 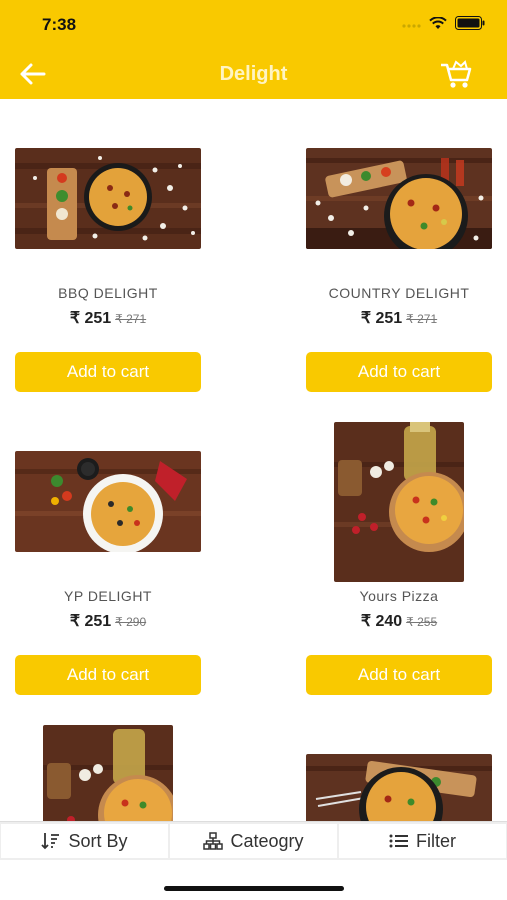 What do you see at coordinates (108, 596) in the screenshot?
I see `product-name: YP DELIGHT` at bounding box center [108, 596].